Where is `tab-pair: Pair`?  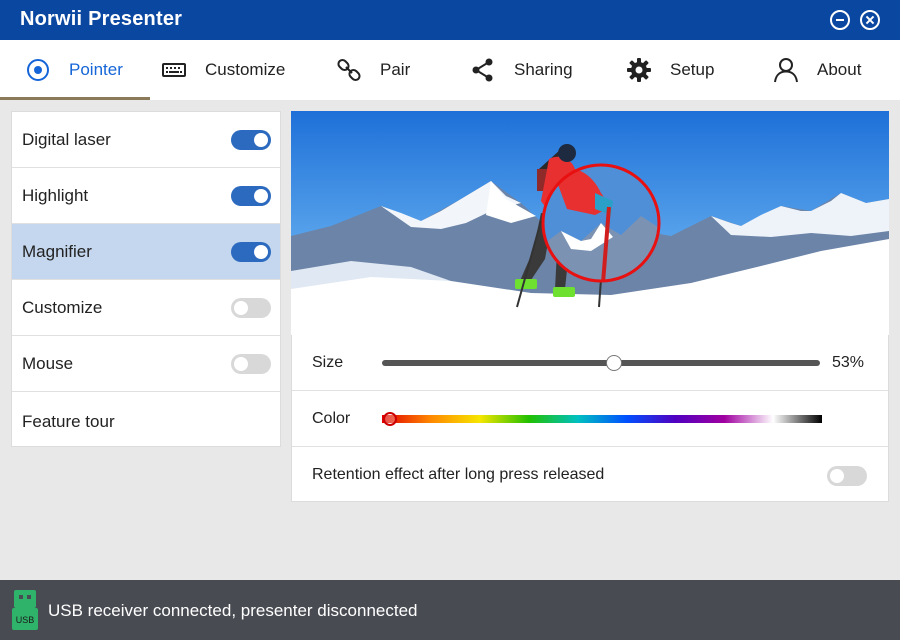
tab-pair: Pair is located at coordinates (373, 70).